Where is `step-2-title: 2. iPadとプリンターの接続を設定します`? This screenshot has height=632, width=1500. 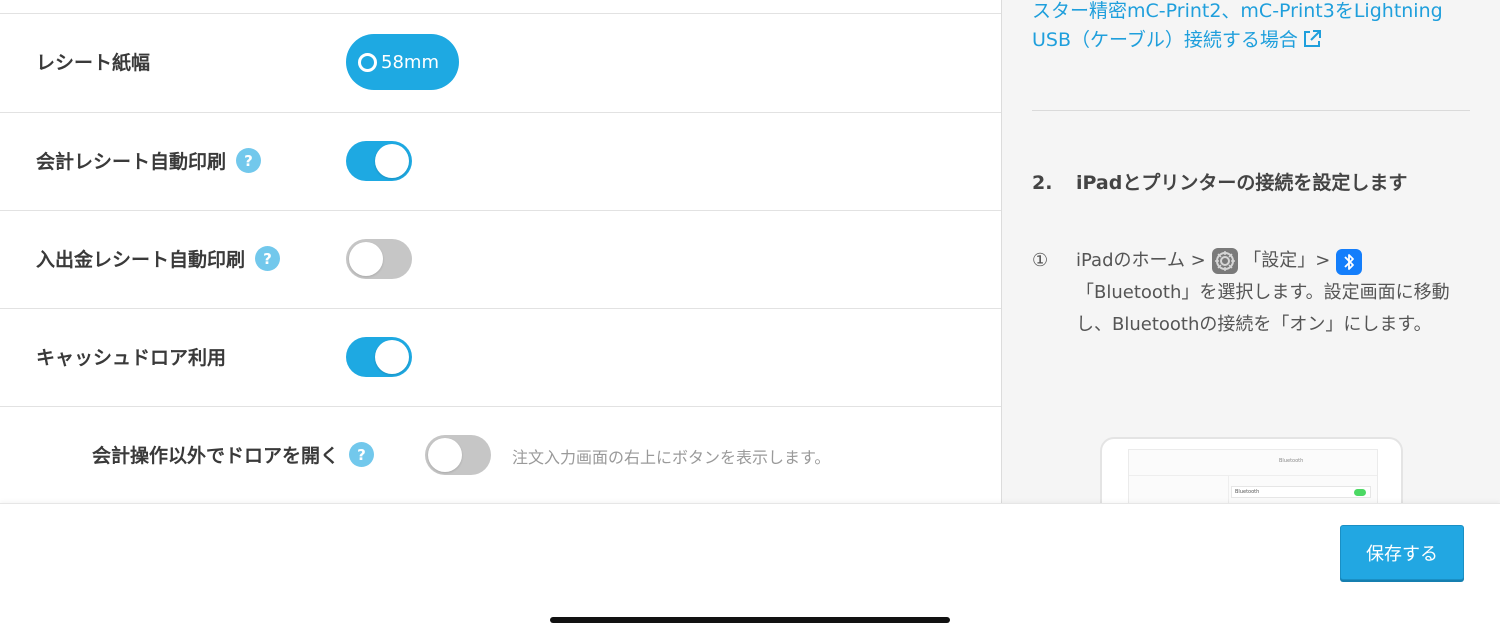
step-2-title: 2. iPadとプリンターの接続を設定します is located at coordinates (1219, 181).